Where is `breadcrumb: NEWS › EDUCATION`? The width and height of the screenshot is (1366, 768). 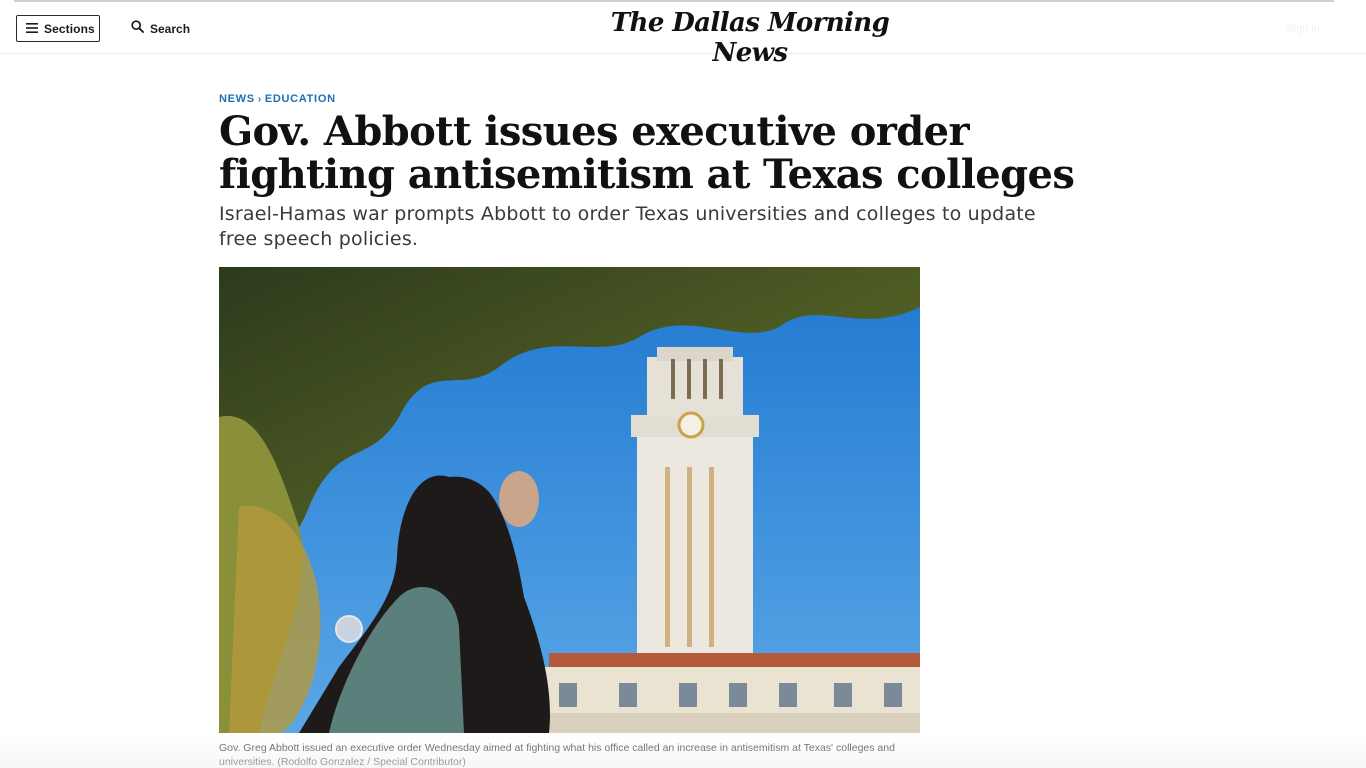
breadcrumb: NEWS › EDUCATION is located at coordinates (277, 99).